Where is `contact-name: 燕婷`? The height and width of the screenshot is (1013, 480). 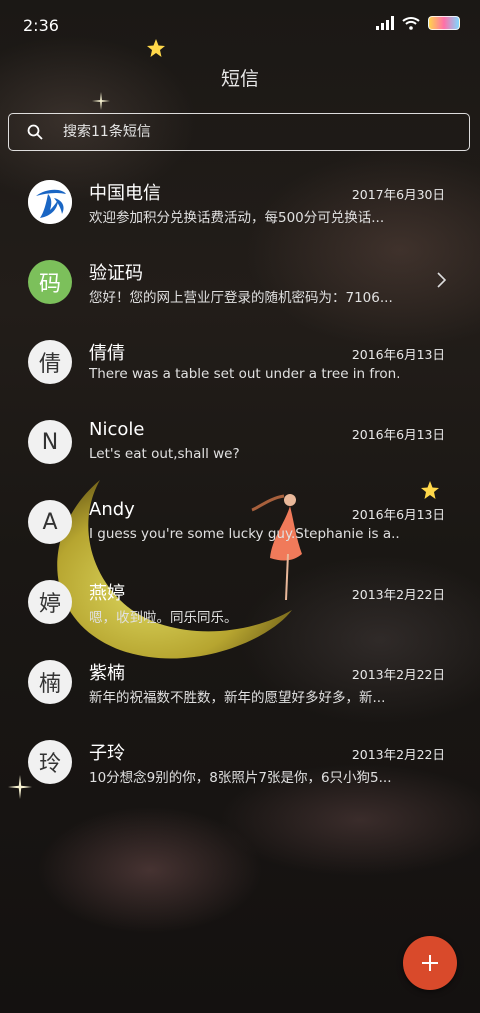 contact-name: 燕婷 is located at coordinates (107, 593).